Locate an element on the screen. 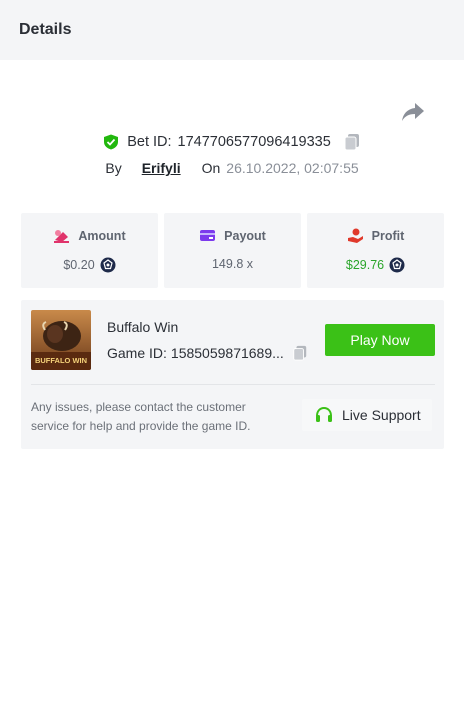  divider is located at coordinates (233, 384).